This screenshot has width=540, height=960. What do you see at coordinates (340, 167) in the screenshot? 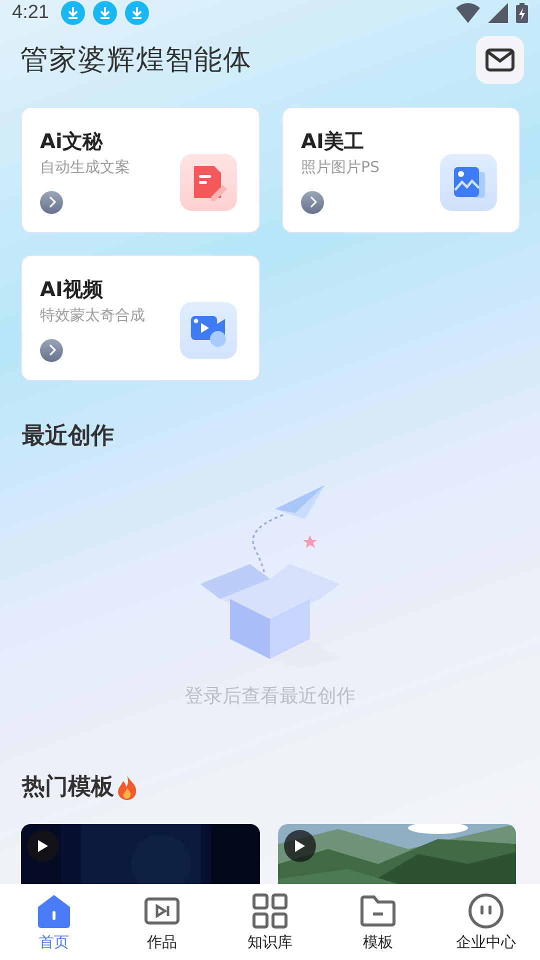
I see `tool-subtitle: 照片图片PS` at bounding box center [340, 167].